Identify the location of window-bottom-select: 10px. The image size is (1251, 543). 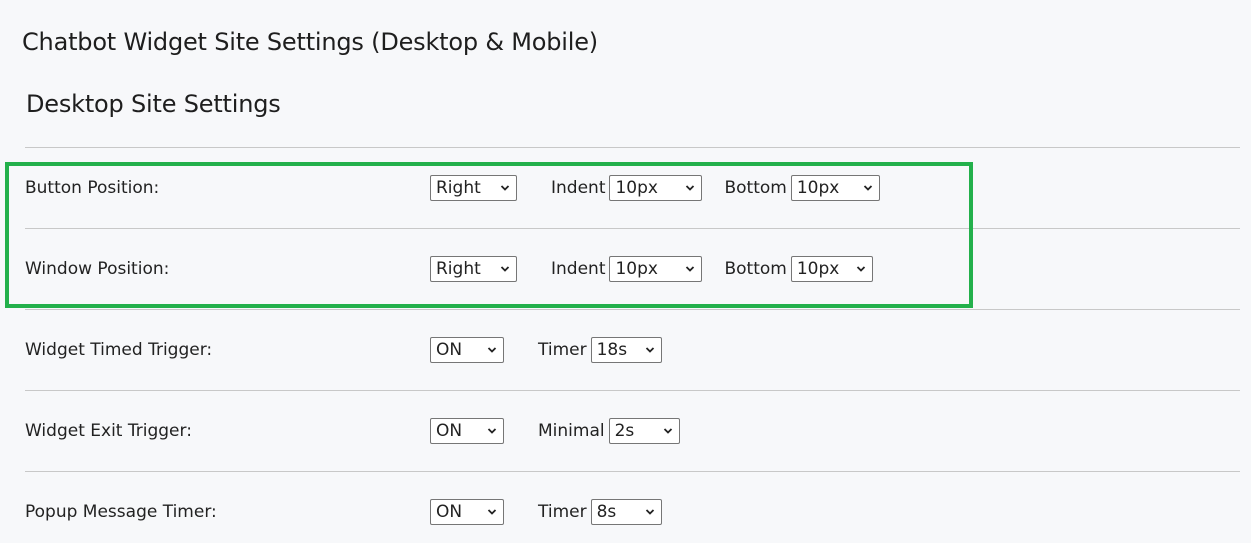
(831, 269).